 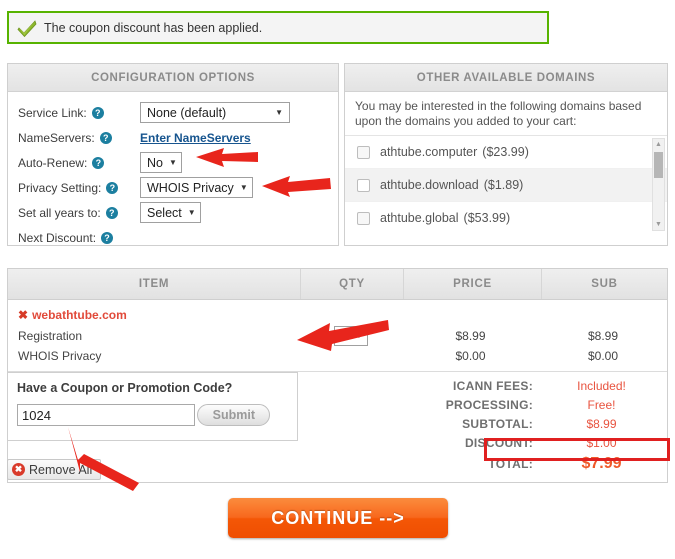 I want to click on green-check-icon, so click(x=27, y=28).